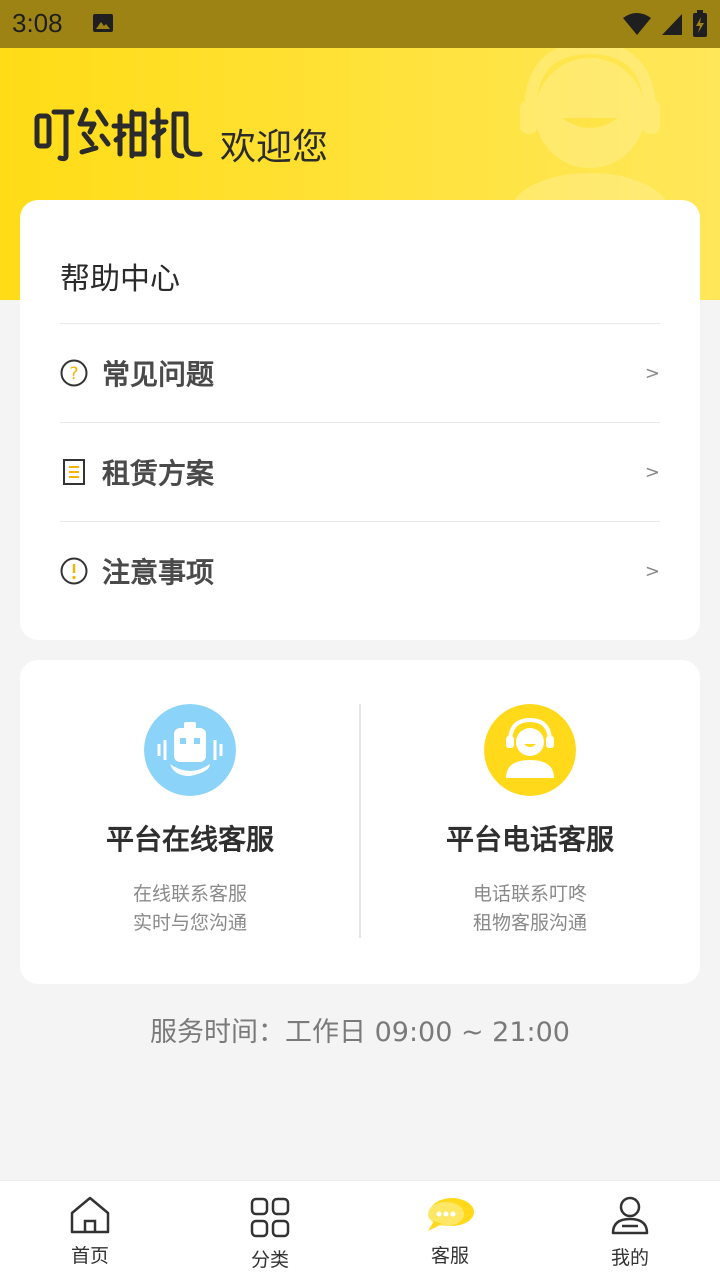 This screenshot has width=720, height=1280. What do you see at coordinates (103, 23) in the screenshot?
I see `image-notification-icon` at bounding box center [103, 23].